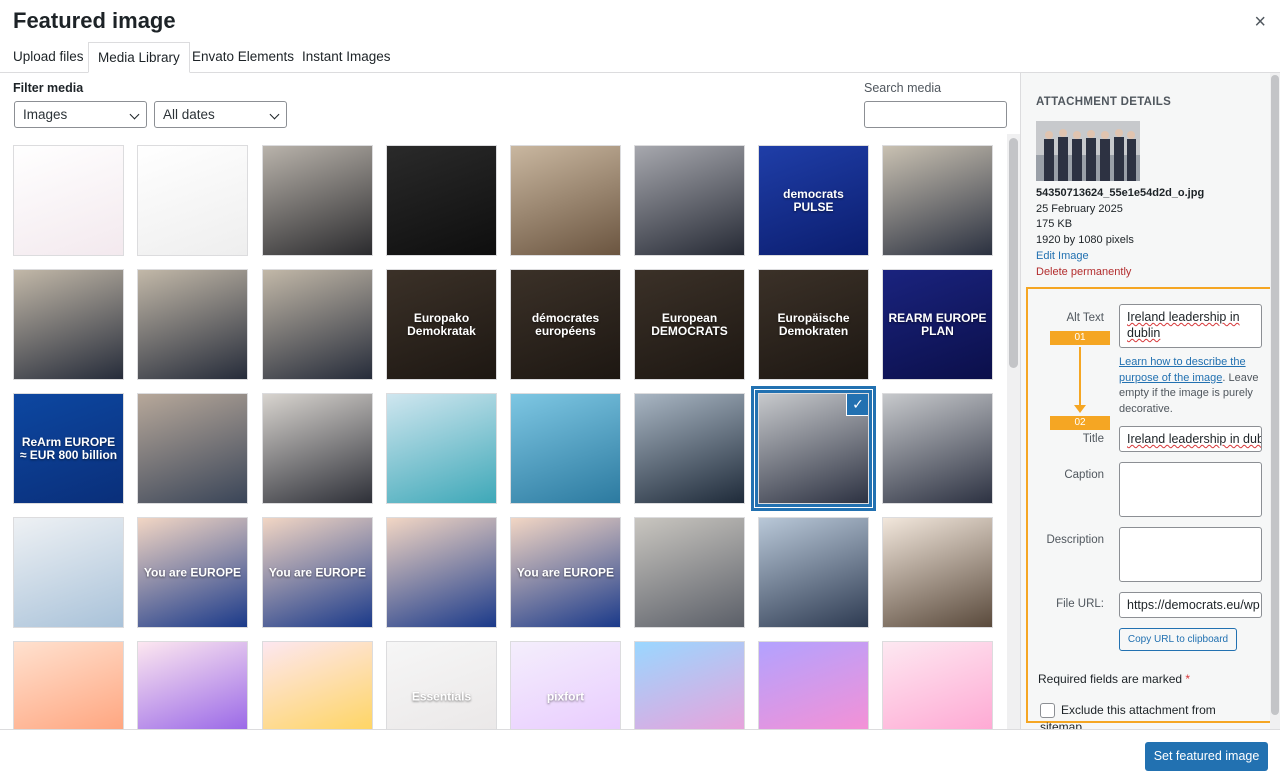 The width and height of the screenshot is (1280, 781). Describe the element at coordinates (94, 20) in the screenshot. I see `modal-title: Featured image` at that location.